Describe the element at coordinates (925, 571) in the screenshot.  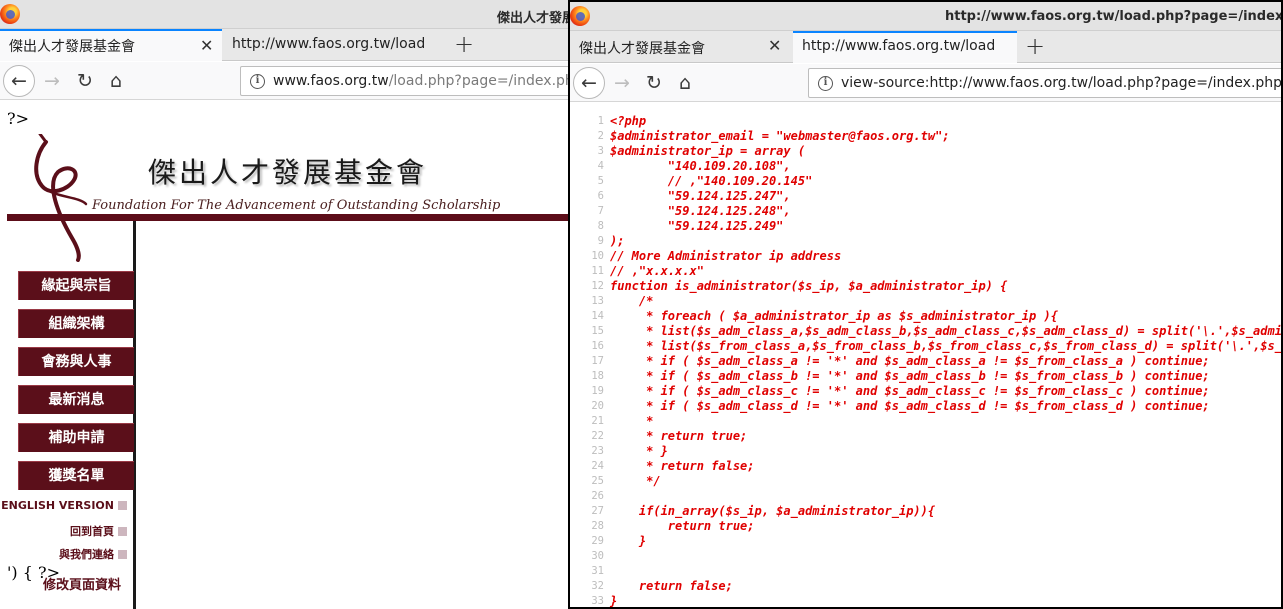
I see `source-line: 31` at that location.